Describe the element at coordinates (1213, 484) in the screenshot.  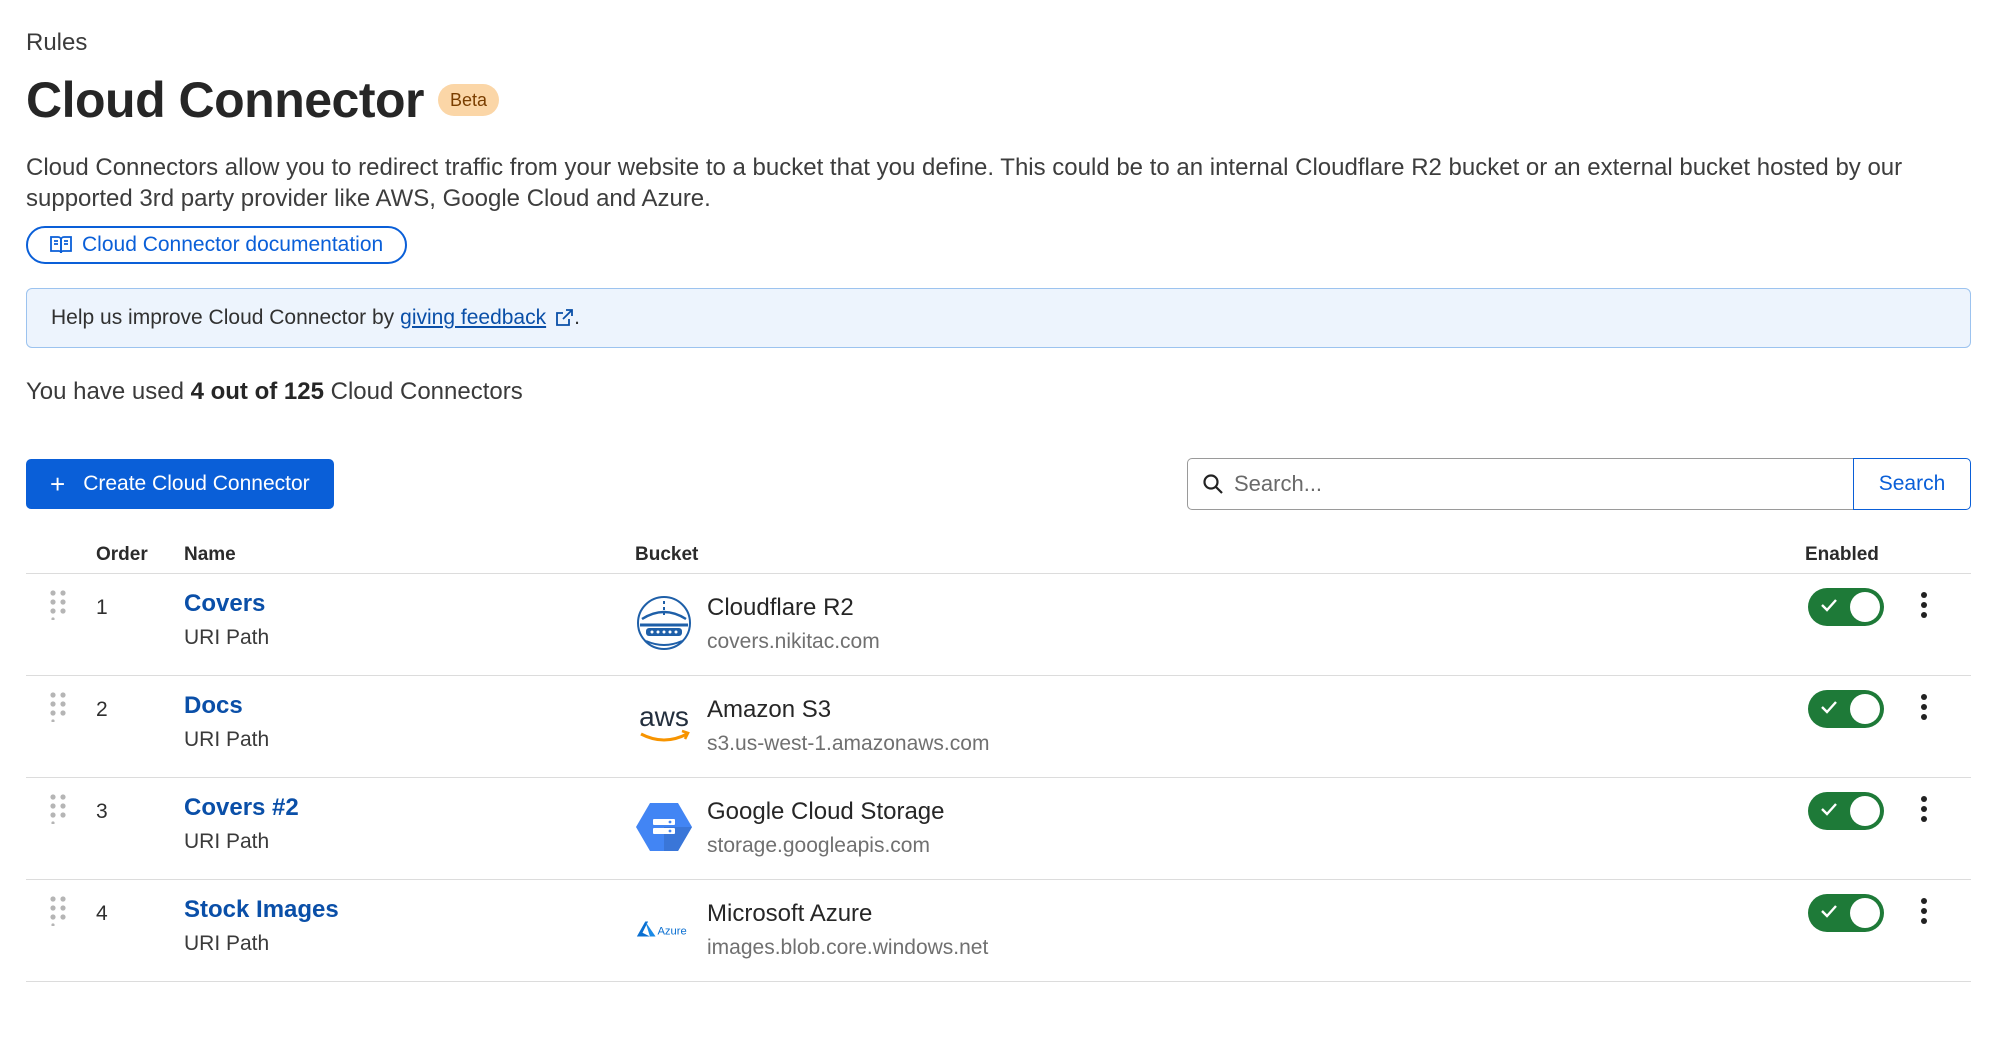
I see `search-icon` at that location.